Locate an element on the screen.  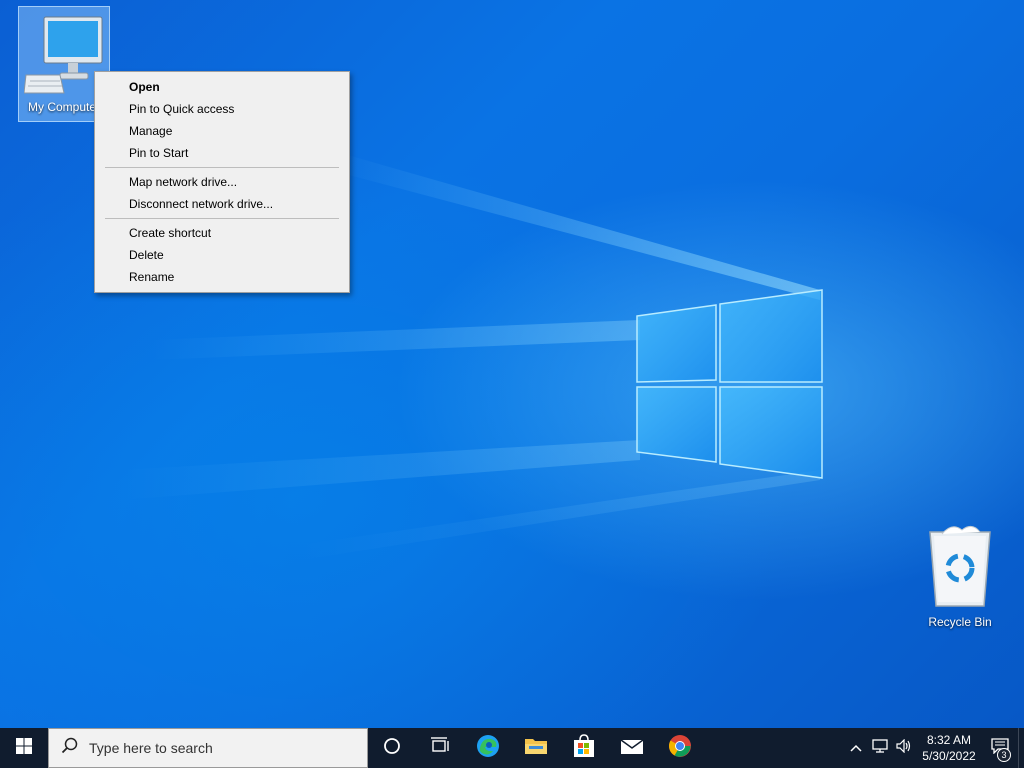
store-icon is located at coordinates (584, 748).